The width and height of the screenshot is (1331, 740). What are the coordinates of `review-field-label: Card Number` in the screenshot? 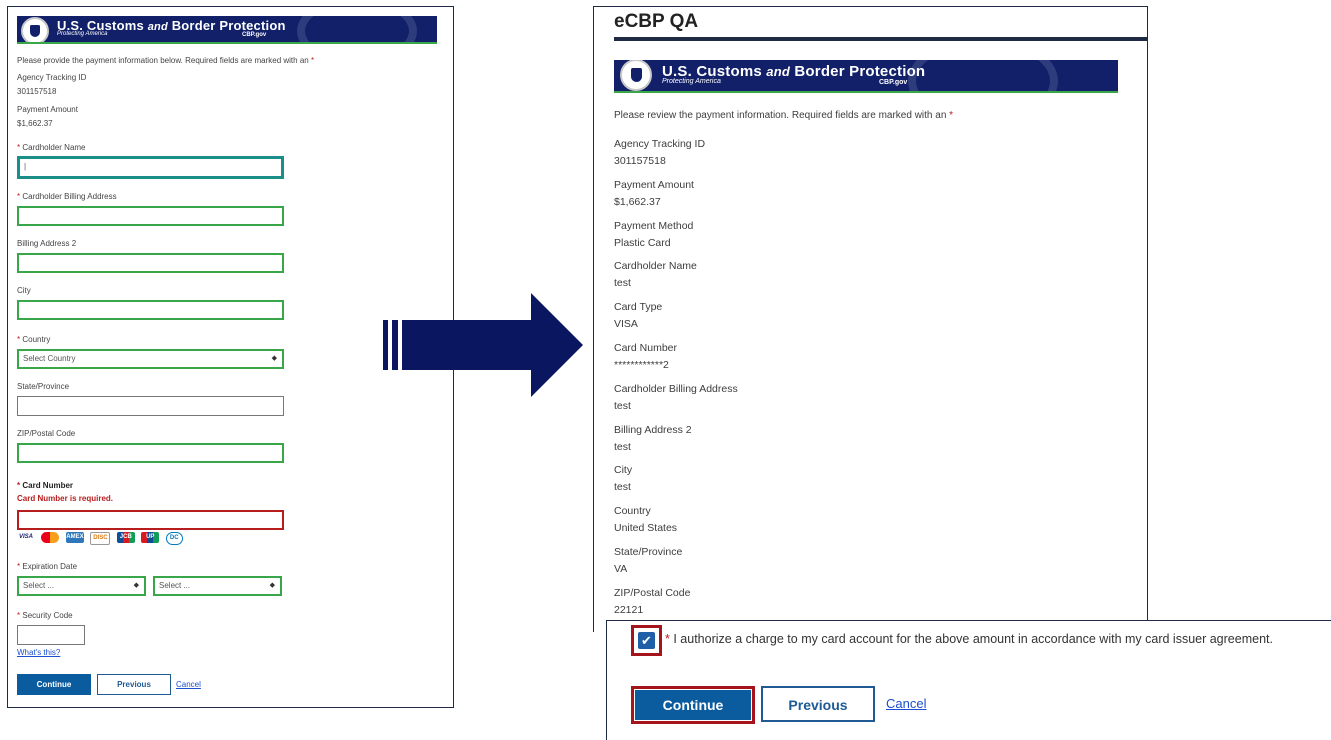 It's located at (646, 348).